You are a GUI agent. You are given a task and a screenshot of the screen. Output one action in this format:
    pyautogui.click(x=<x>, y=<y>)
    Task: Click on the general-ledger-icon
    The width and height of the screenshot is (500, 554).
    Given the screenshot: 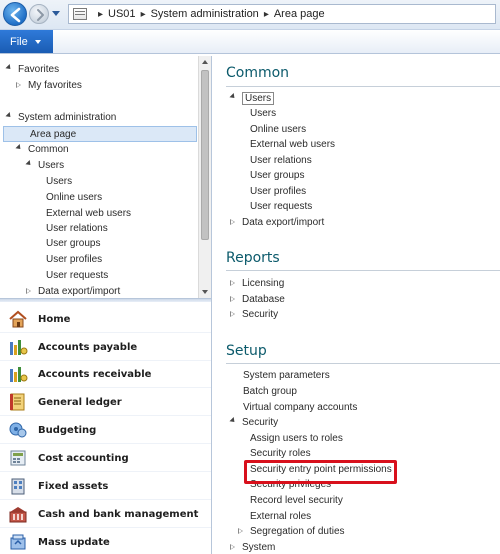 What is the action you would take?
    pyautogui.click(x=18, y=402)
    